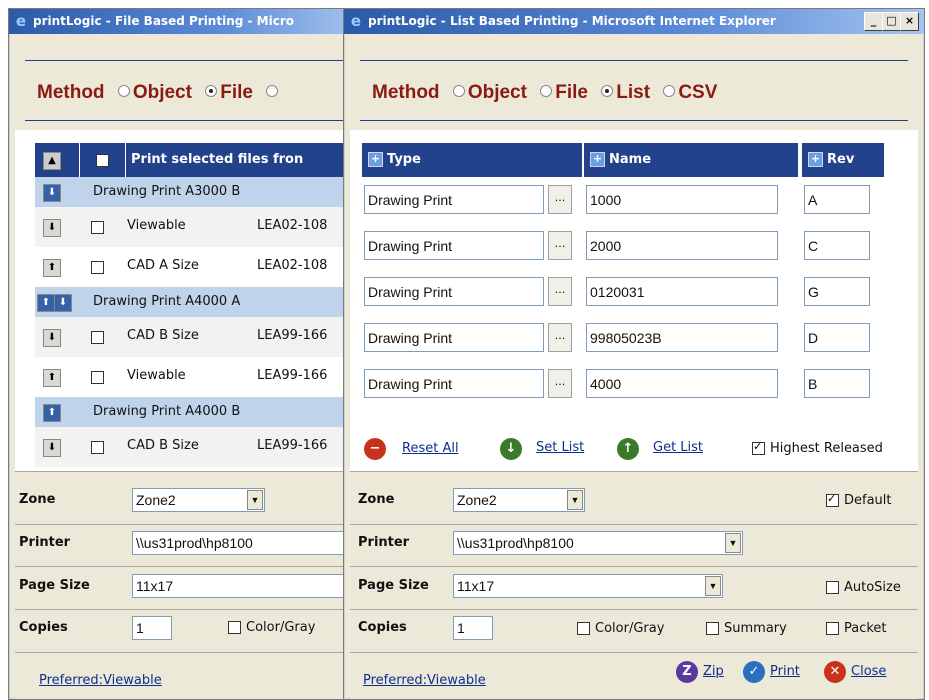  I want to click on name-column-header: + Name, so click(691, 160).